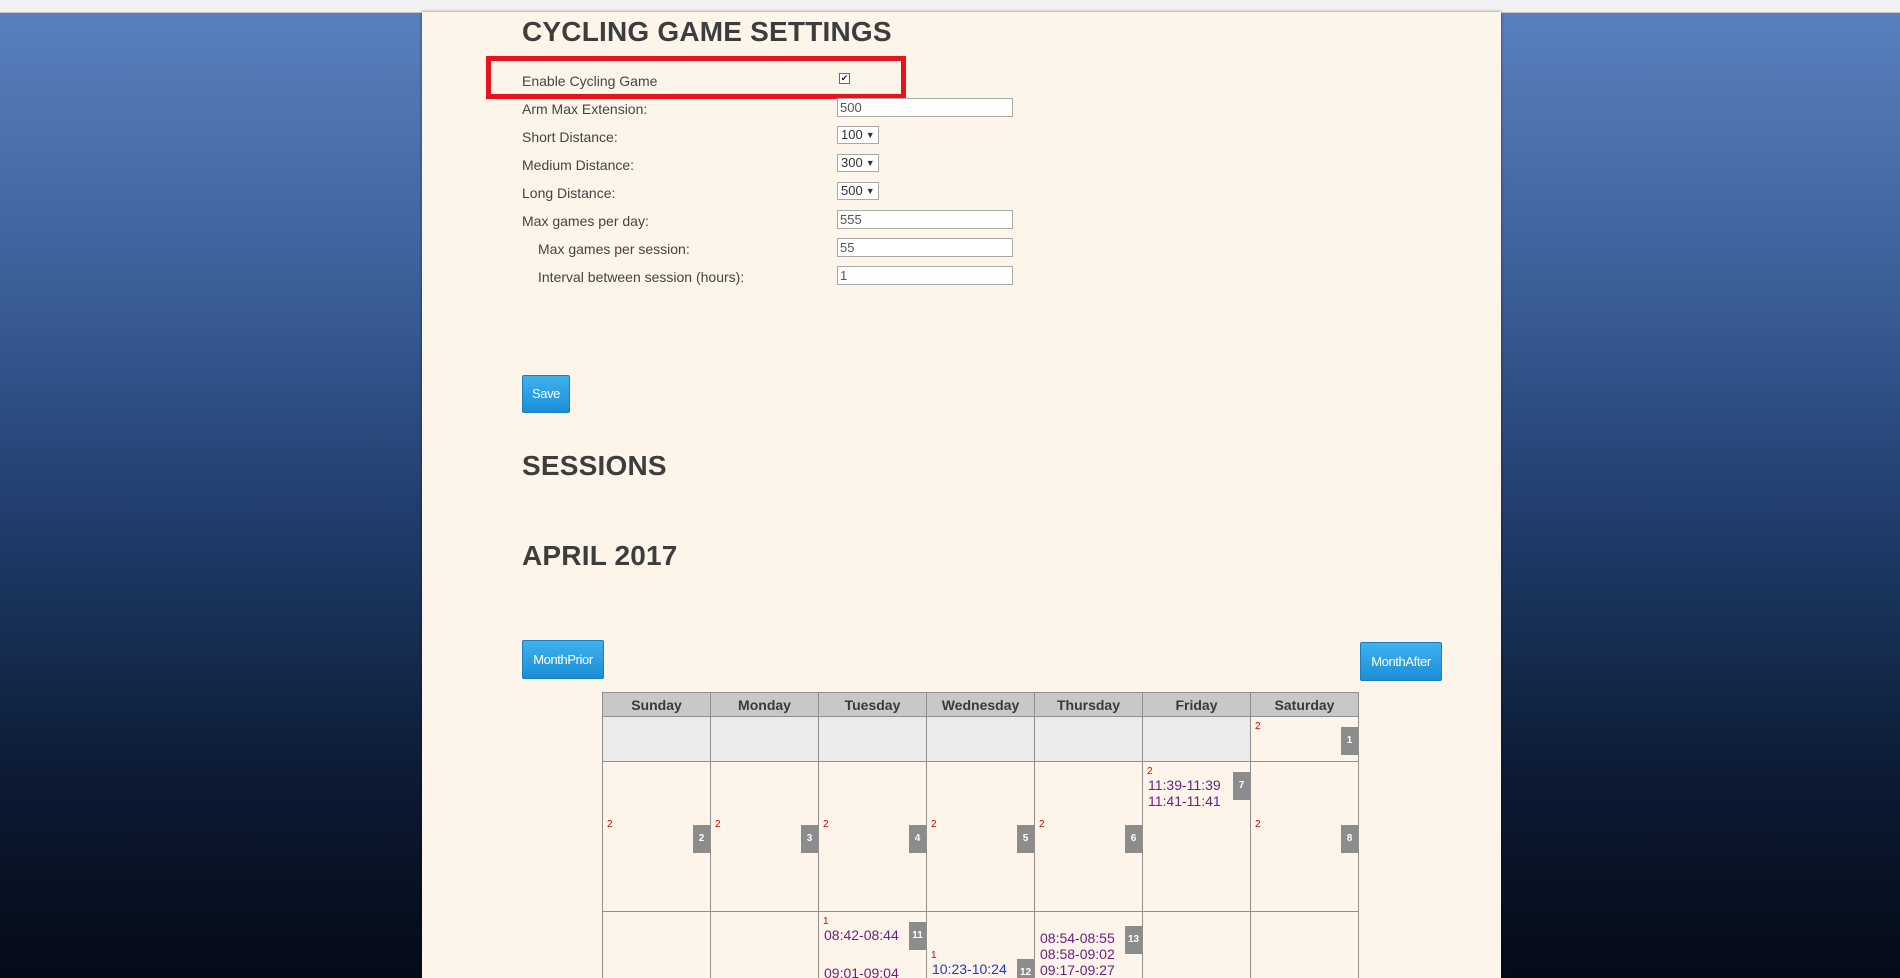  What do you see at coordinates (1088, 704) in the screenshot?
I see `day-header-thursday: Thursday` at bounding box center [1088, 704].